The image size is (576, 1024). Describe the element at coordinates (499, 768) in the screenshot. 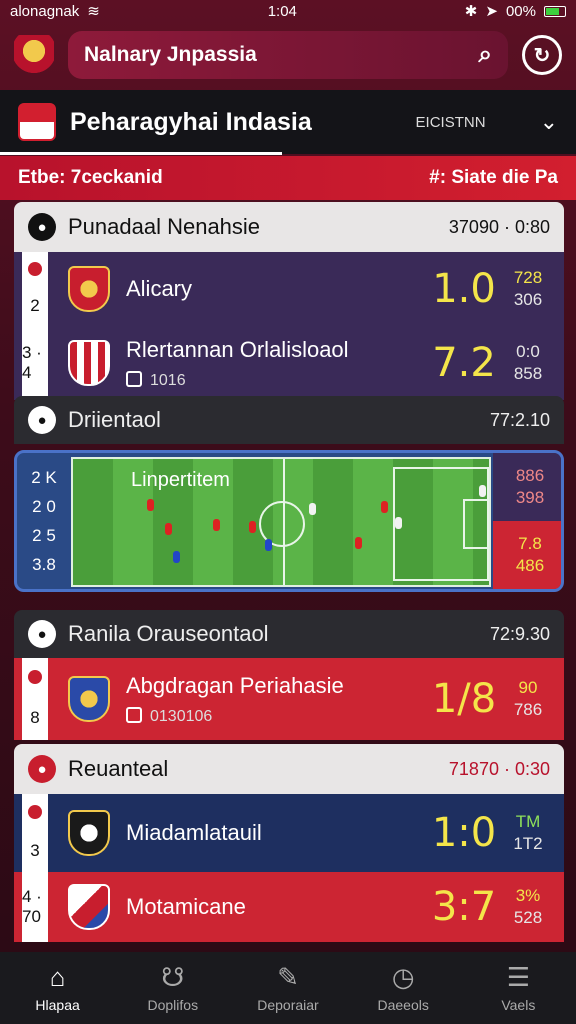

I see `section-time: 71870 · 0:30` at that location.